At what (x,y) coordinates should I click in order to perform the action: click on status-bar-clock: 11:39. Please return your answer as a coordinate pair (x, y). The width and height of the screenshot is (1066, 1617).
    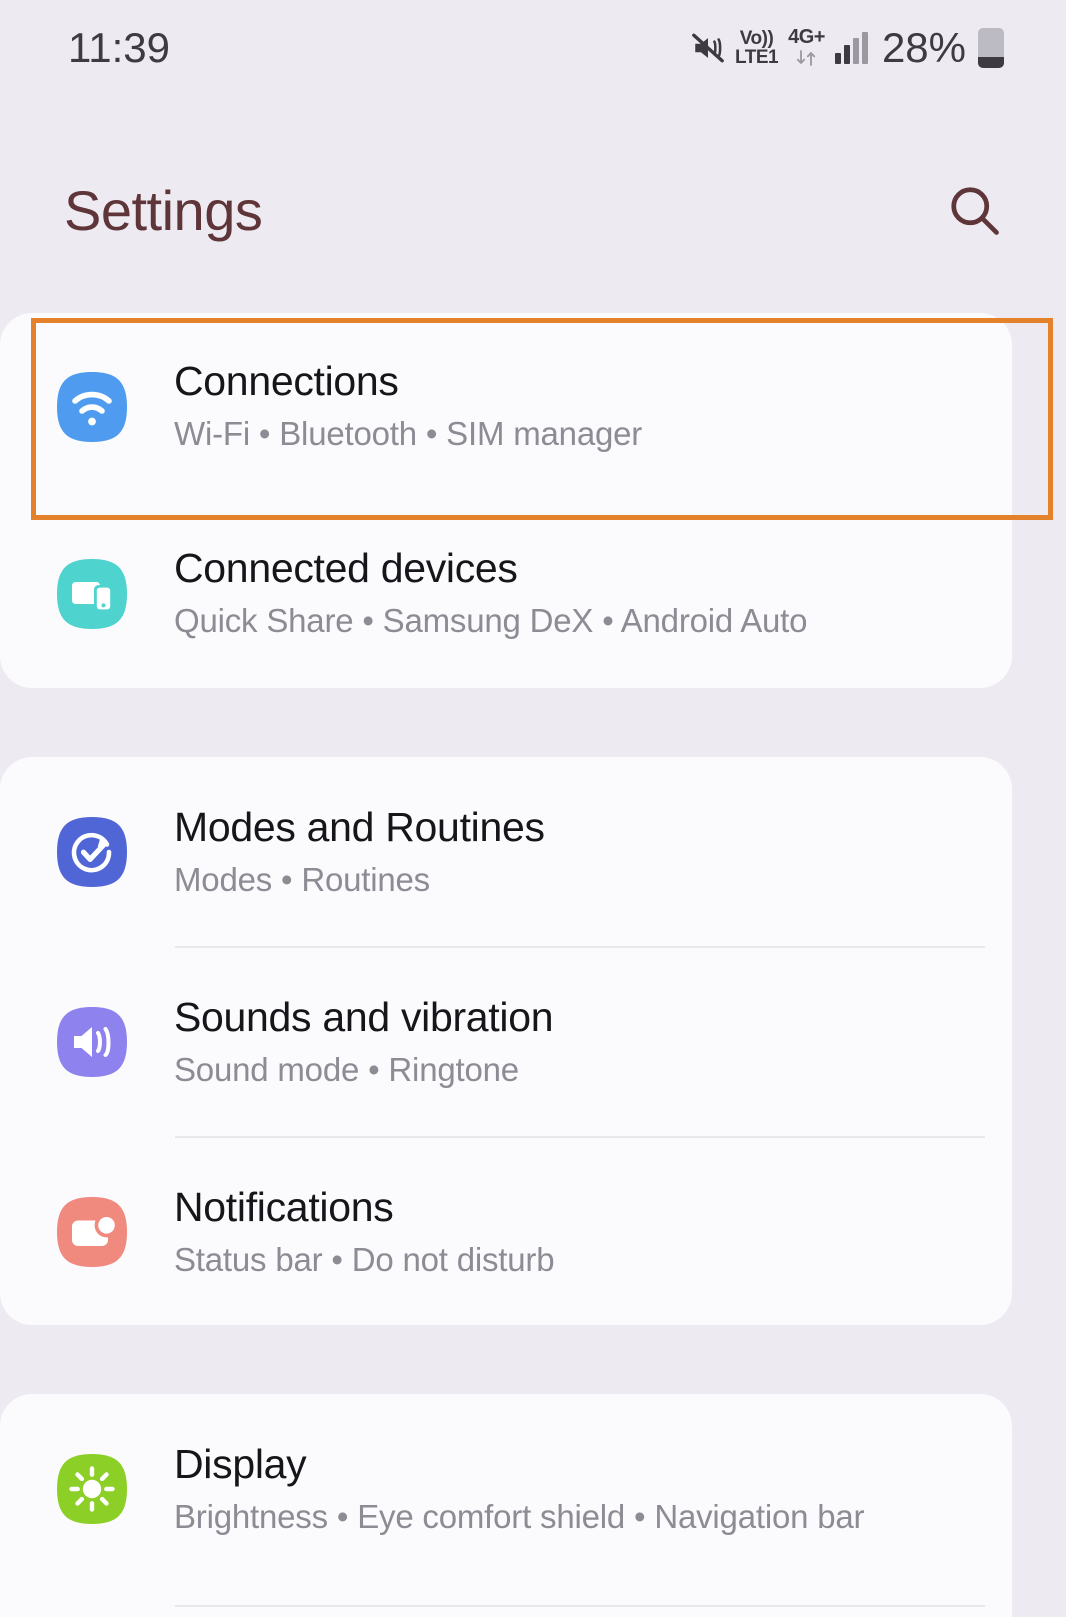
    Looking at the image, I should click on (119, 47).